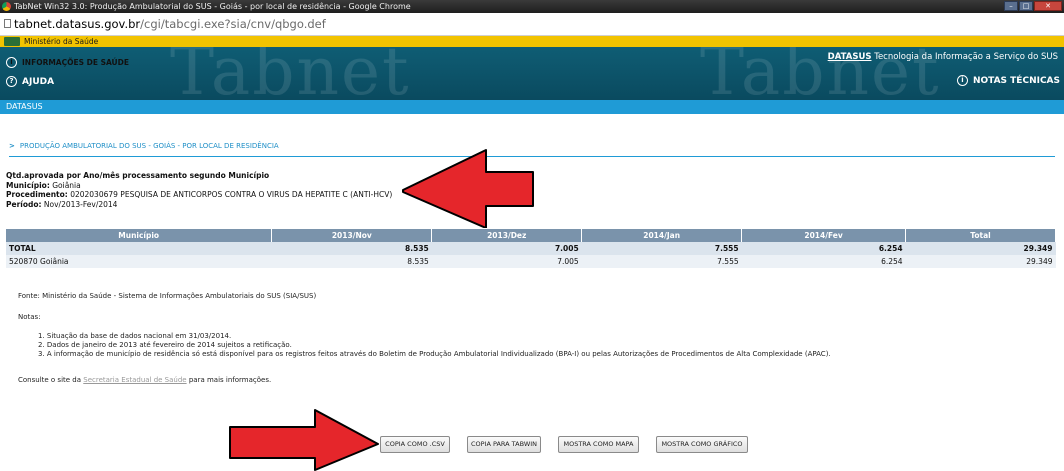 The width and height of the screenshot is (1064, 471). I want to click on column-header: Total, so click(980, 235).